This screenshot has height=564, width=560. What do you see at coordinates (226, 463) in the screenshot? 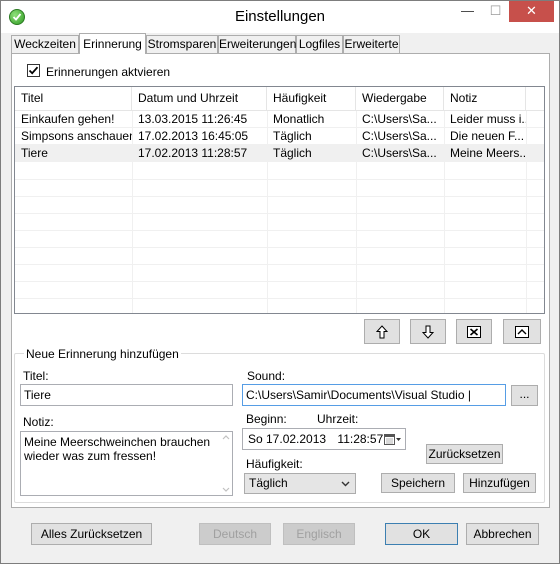
I see `note-scrollbar` at bounding box center [226, 463].